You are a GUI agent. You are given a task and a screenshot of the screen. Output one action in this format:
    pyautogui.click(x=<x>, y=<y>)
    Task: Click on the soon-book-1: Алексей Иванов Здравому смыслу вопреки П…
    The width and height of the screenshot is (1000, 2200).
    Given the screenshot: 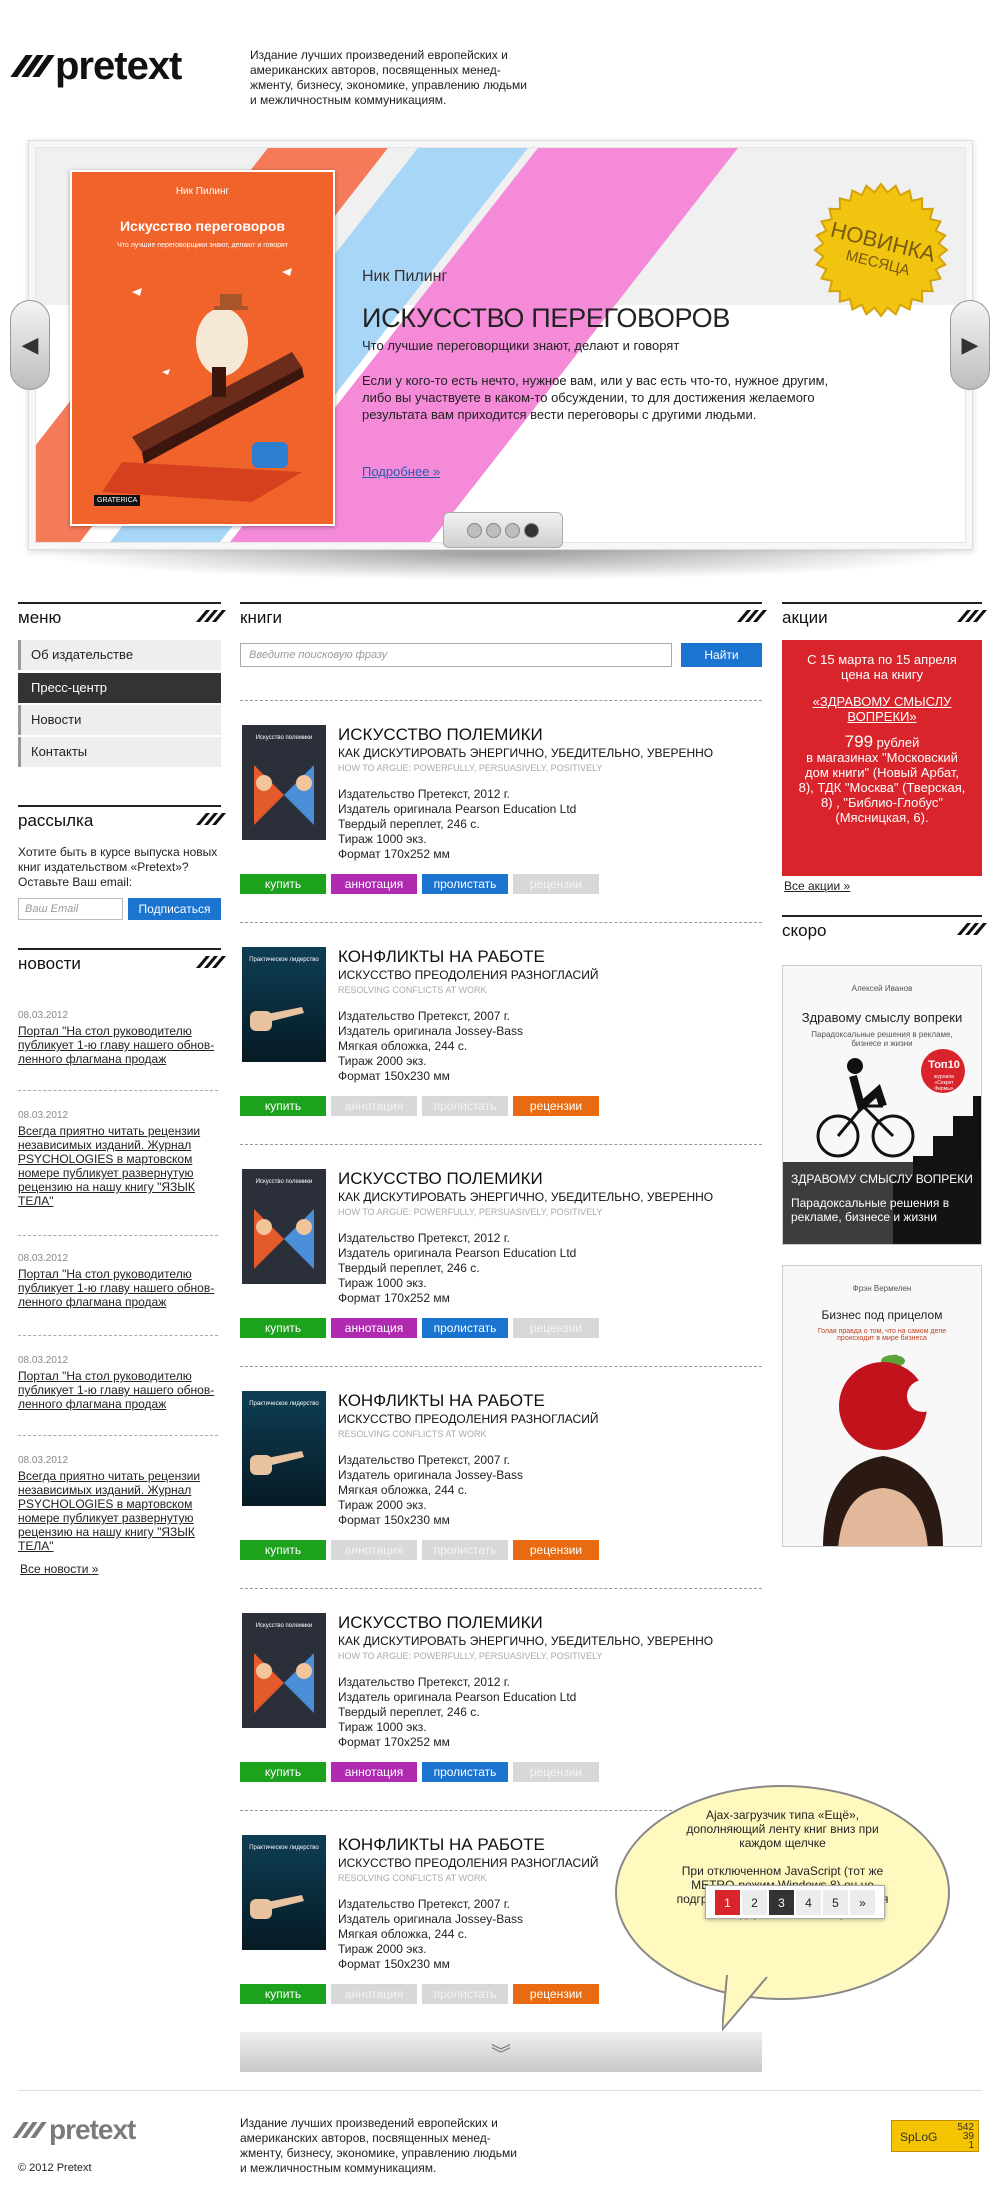 What is the action you would take?
    pyautogui.click(x=882, y=1105)
    